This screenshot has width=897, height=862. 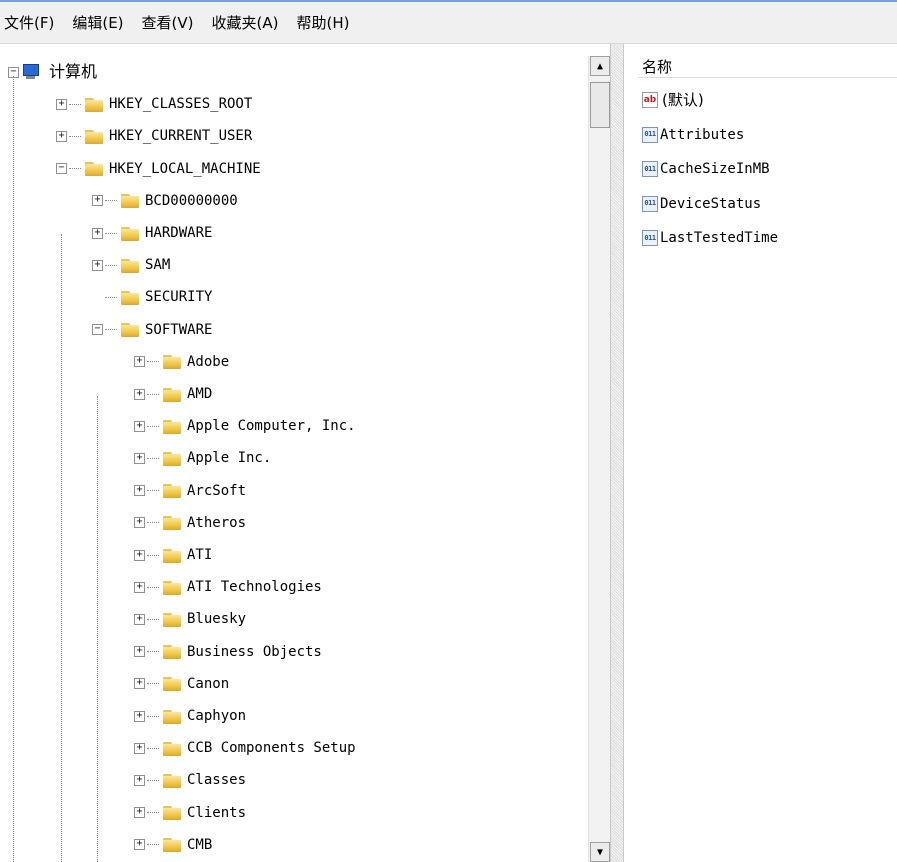 I want to click on tree-node: + BCD00000000, so click(x=165, y=201).